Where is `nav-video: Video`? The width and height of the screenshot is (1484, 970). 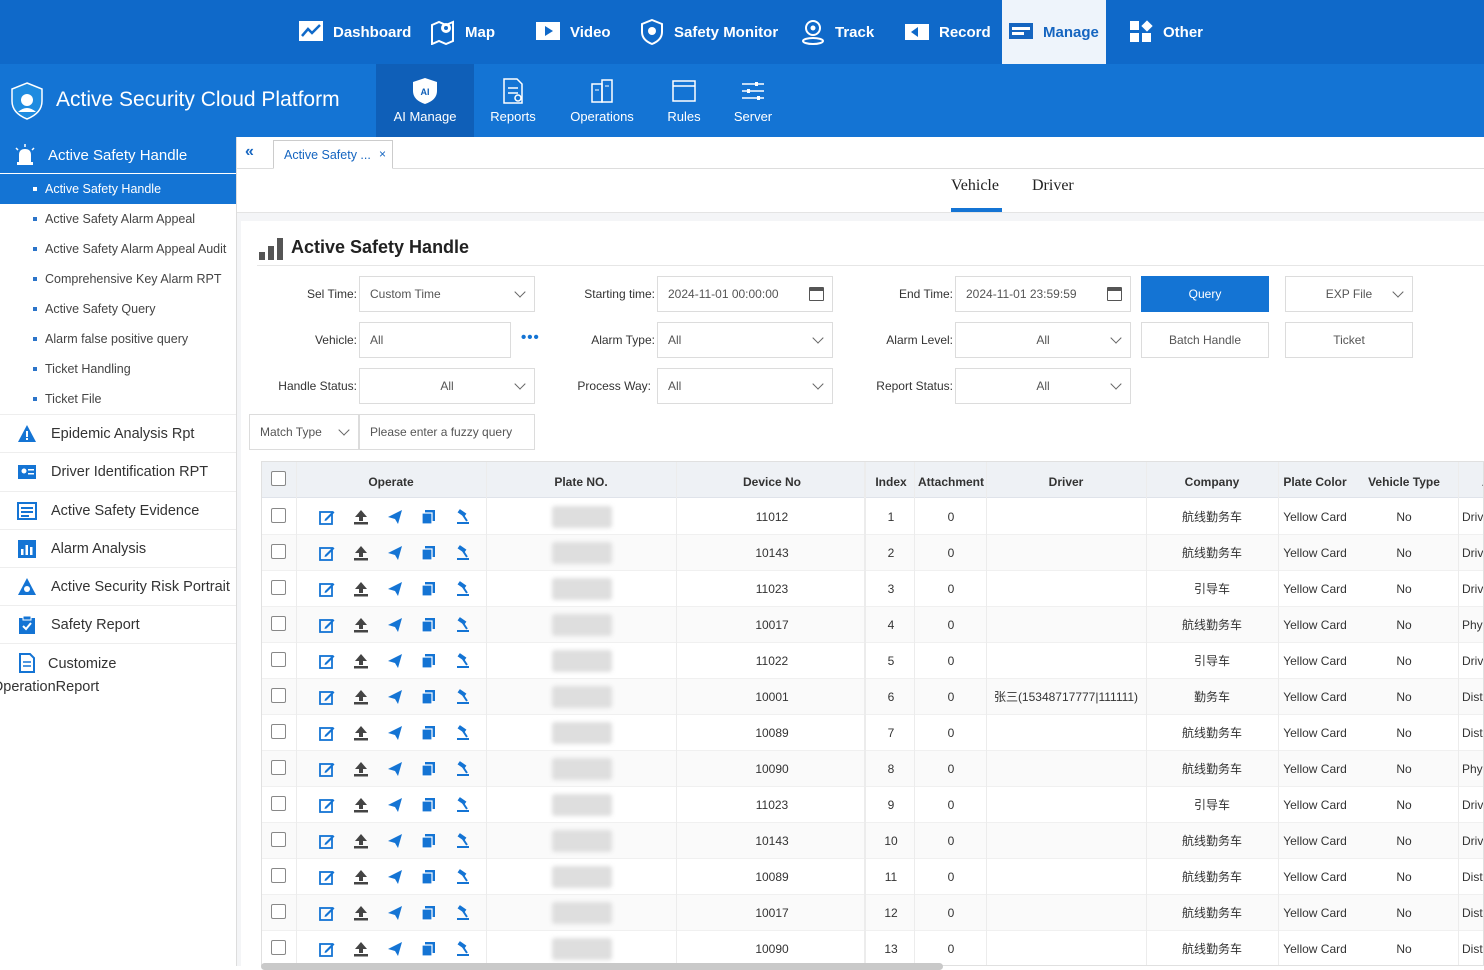
nav-video: Video is located at coordinates (573, 32).